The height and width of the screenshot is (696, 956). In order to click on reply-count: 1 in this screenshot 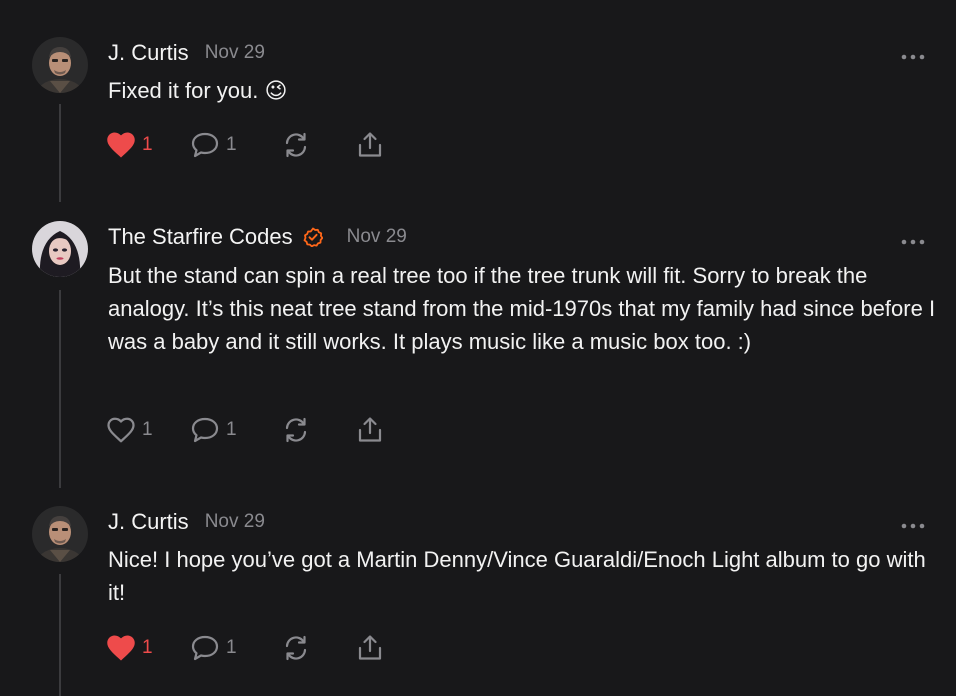, I will do `click(231, 647)`.